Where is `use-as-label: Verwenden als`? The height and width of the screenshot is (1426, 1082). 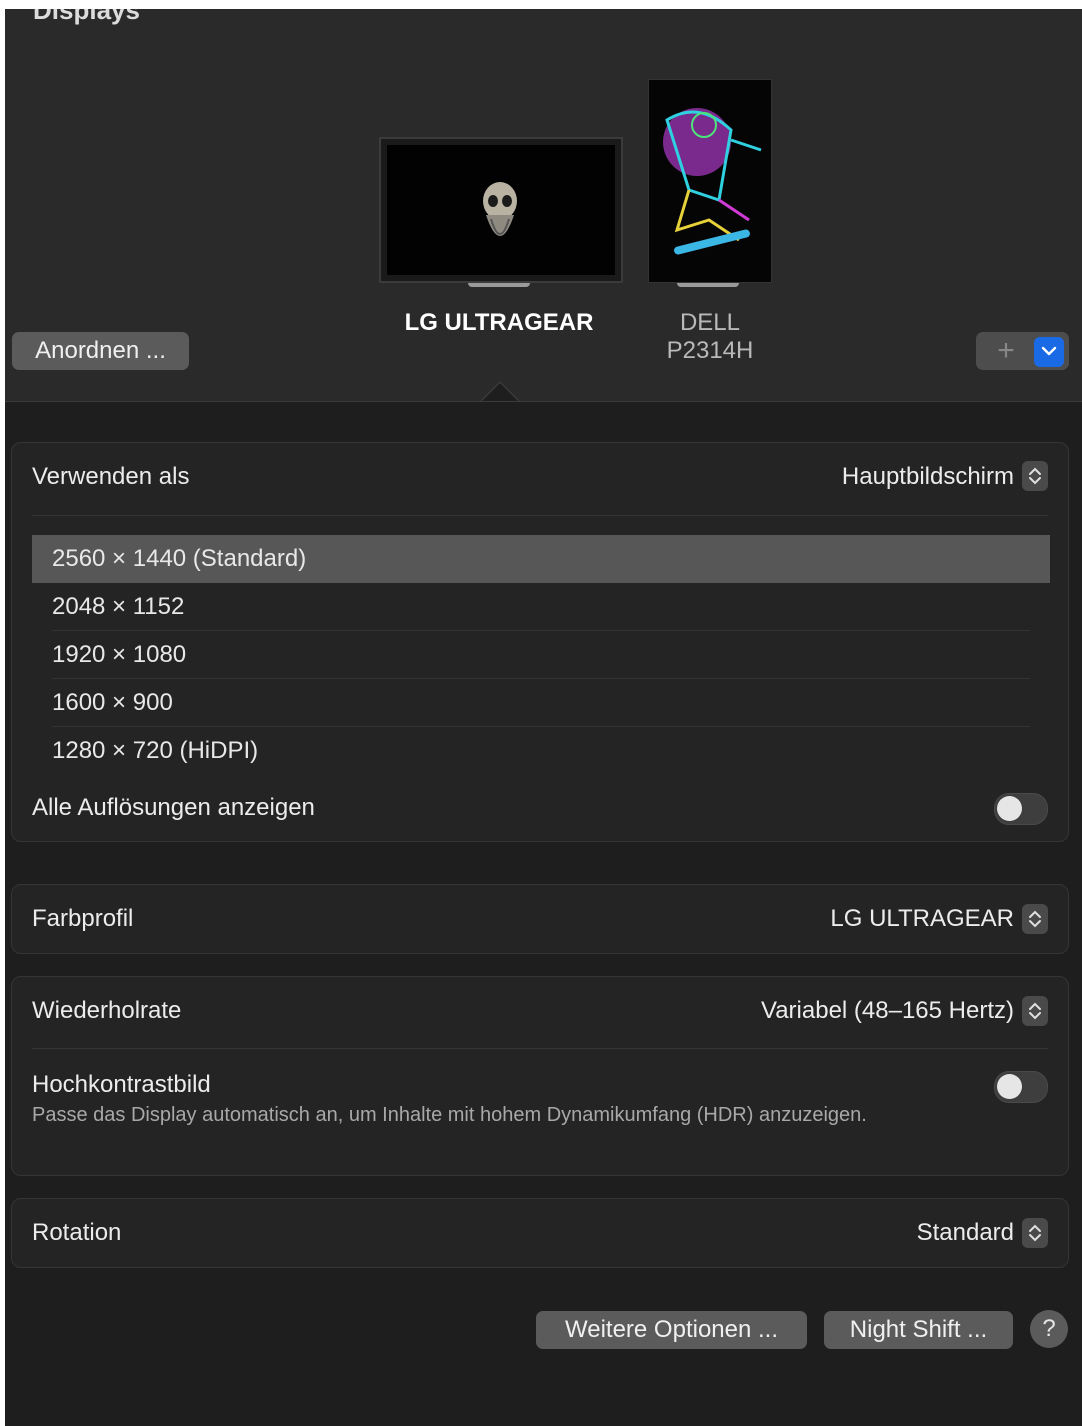 use-as-label: Verwenden als is located at coordinates (111, 476).